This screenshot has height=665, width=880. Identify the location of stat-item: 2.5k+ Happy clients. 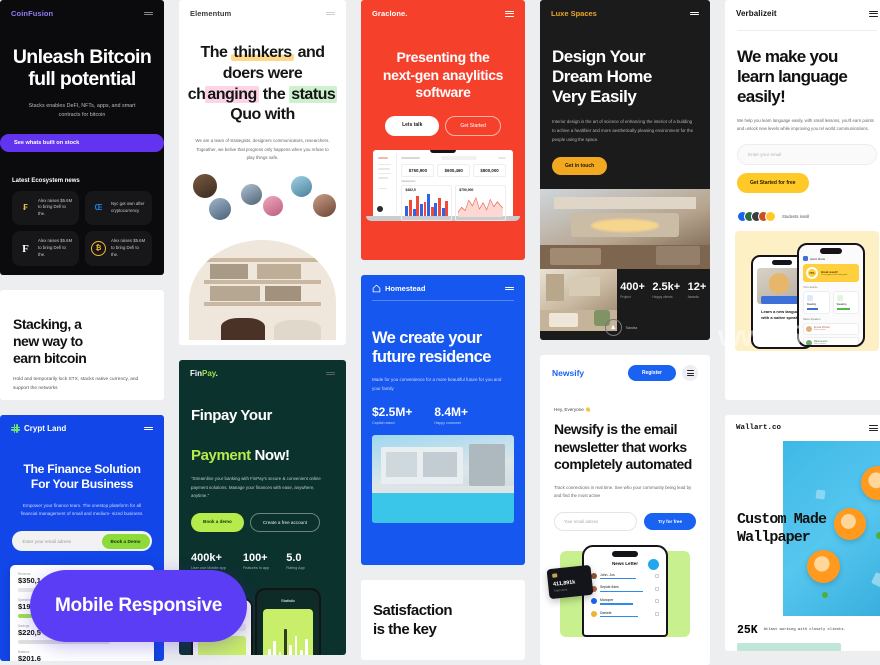
(666, 290).